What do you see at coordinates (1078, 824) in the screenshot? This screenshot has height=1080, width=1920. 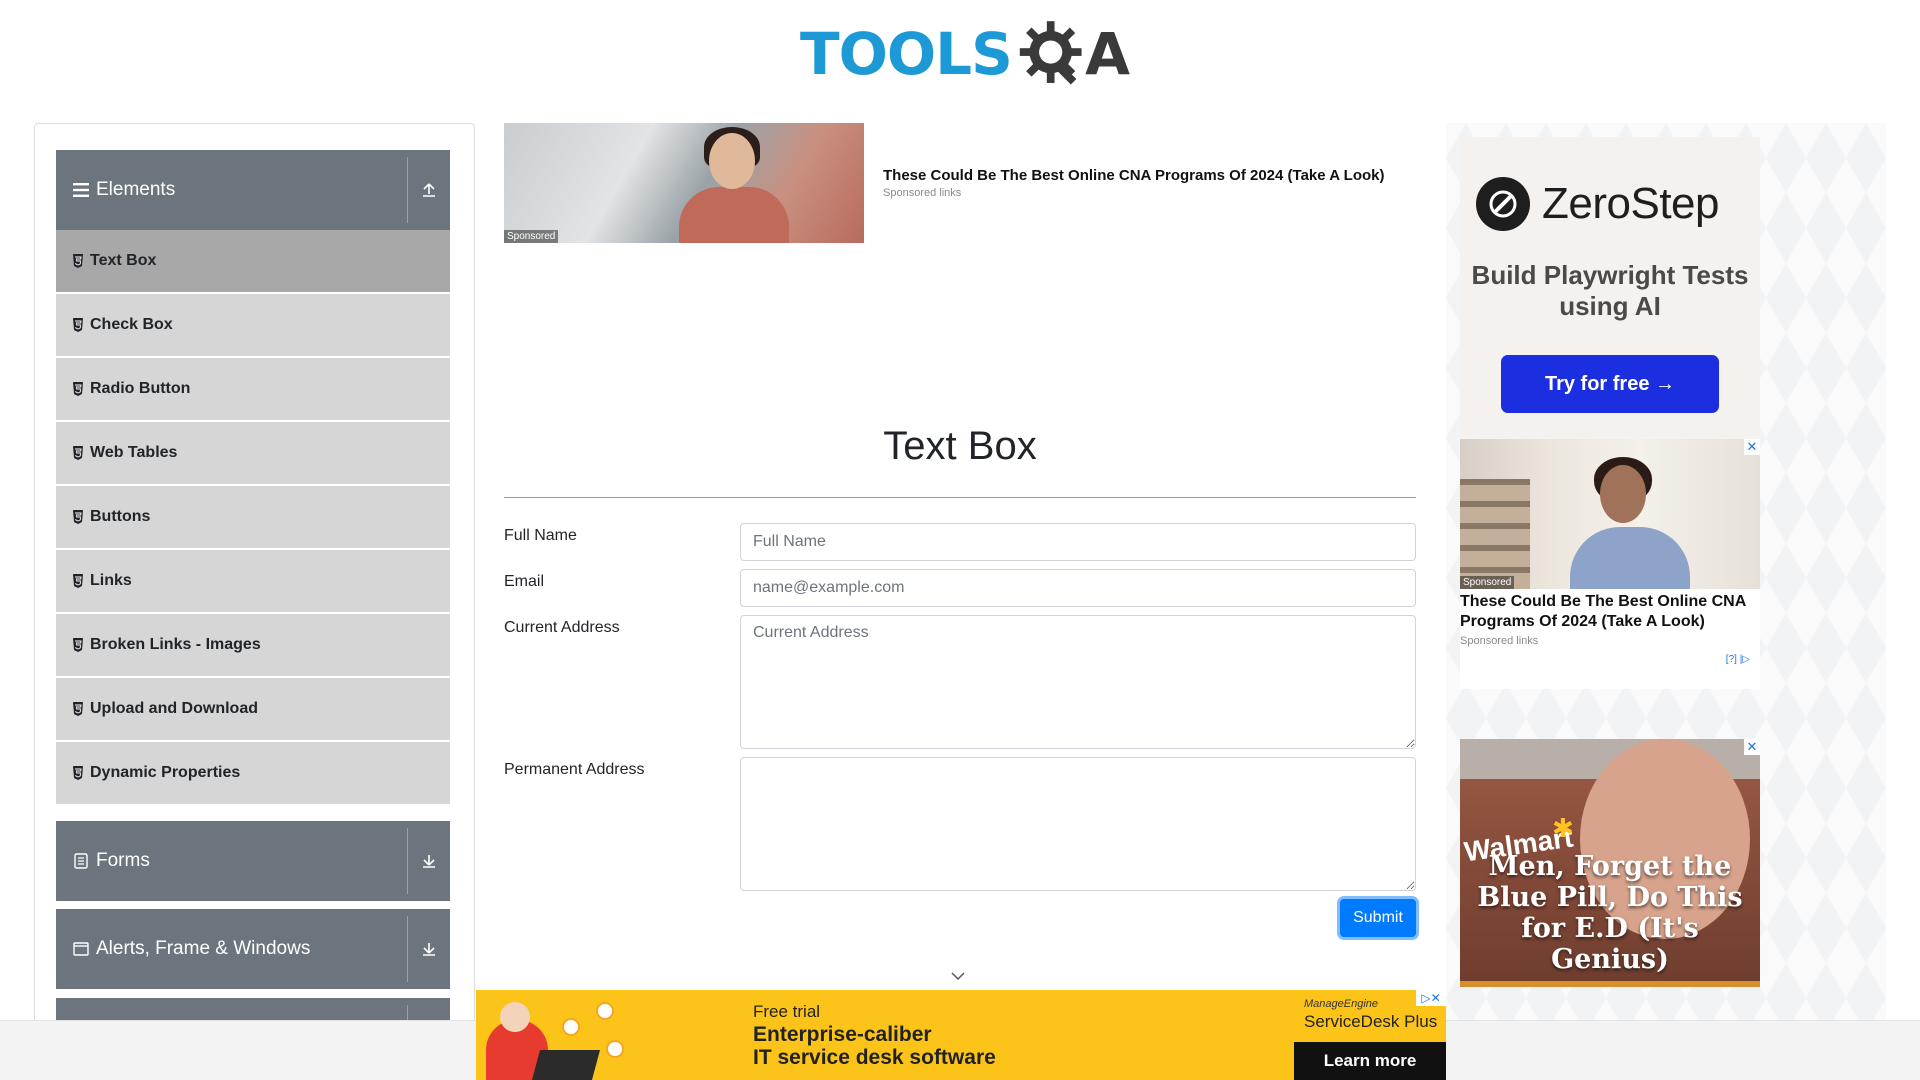 I see `permanent-address-textarea` at bounding box center [1078, 824].